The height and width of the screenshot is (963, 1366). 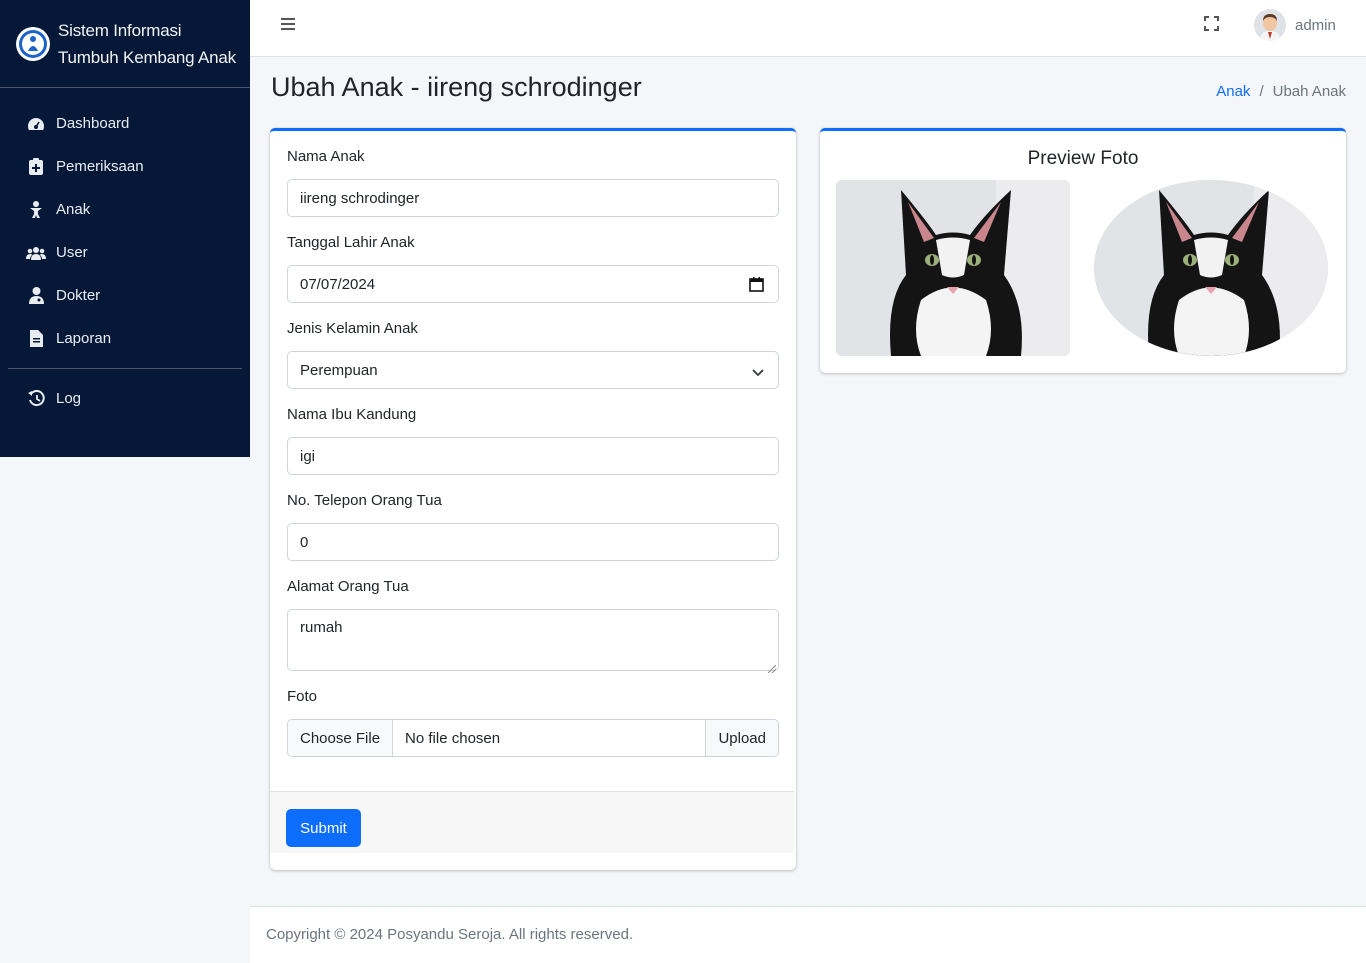 I want to click on brand-logo-icon, so click(x=33, y=43).